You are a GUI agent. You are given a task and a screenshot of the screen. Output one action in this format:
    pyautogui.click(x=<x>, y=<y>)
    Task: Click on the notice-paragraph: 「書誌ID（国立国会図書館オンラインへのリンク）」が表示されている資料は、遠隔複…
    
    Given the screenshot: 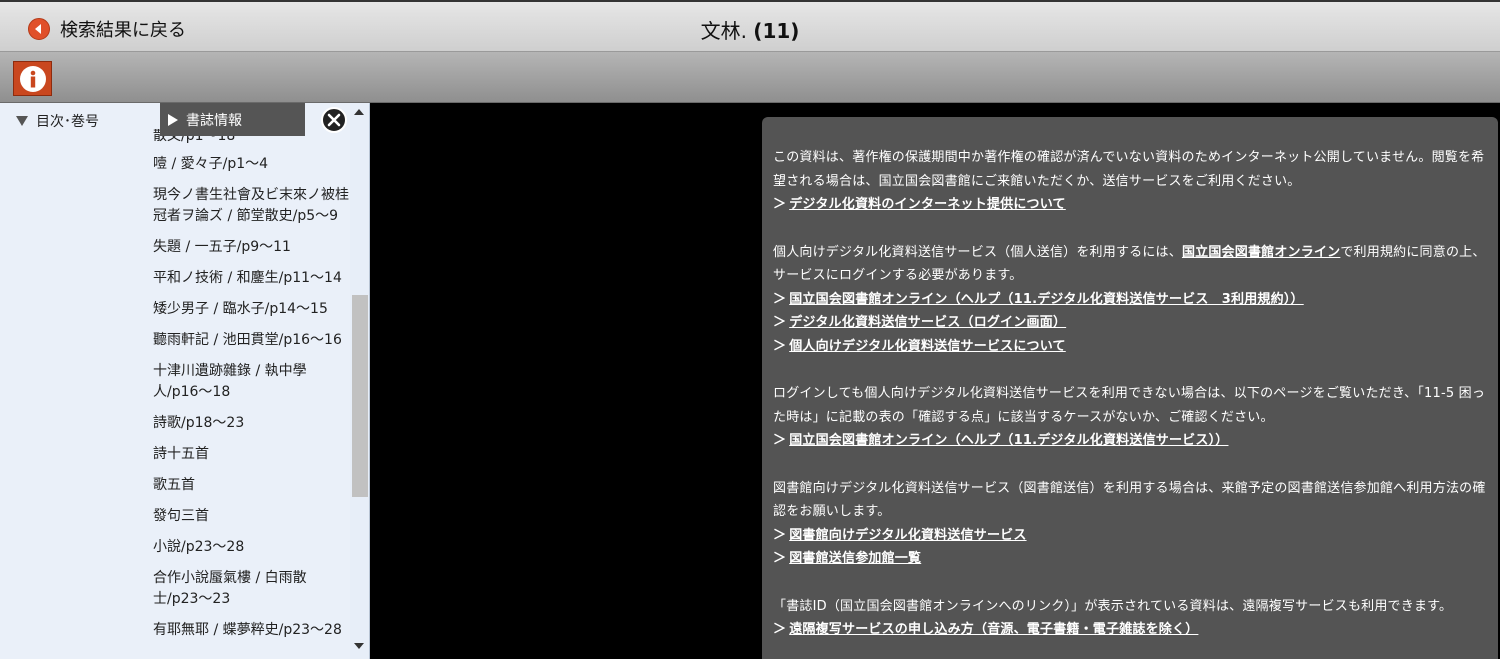 What is the action you would take?
    pyautogui.click(x=1130, y=618)
    